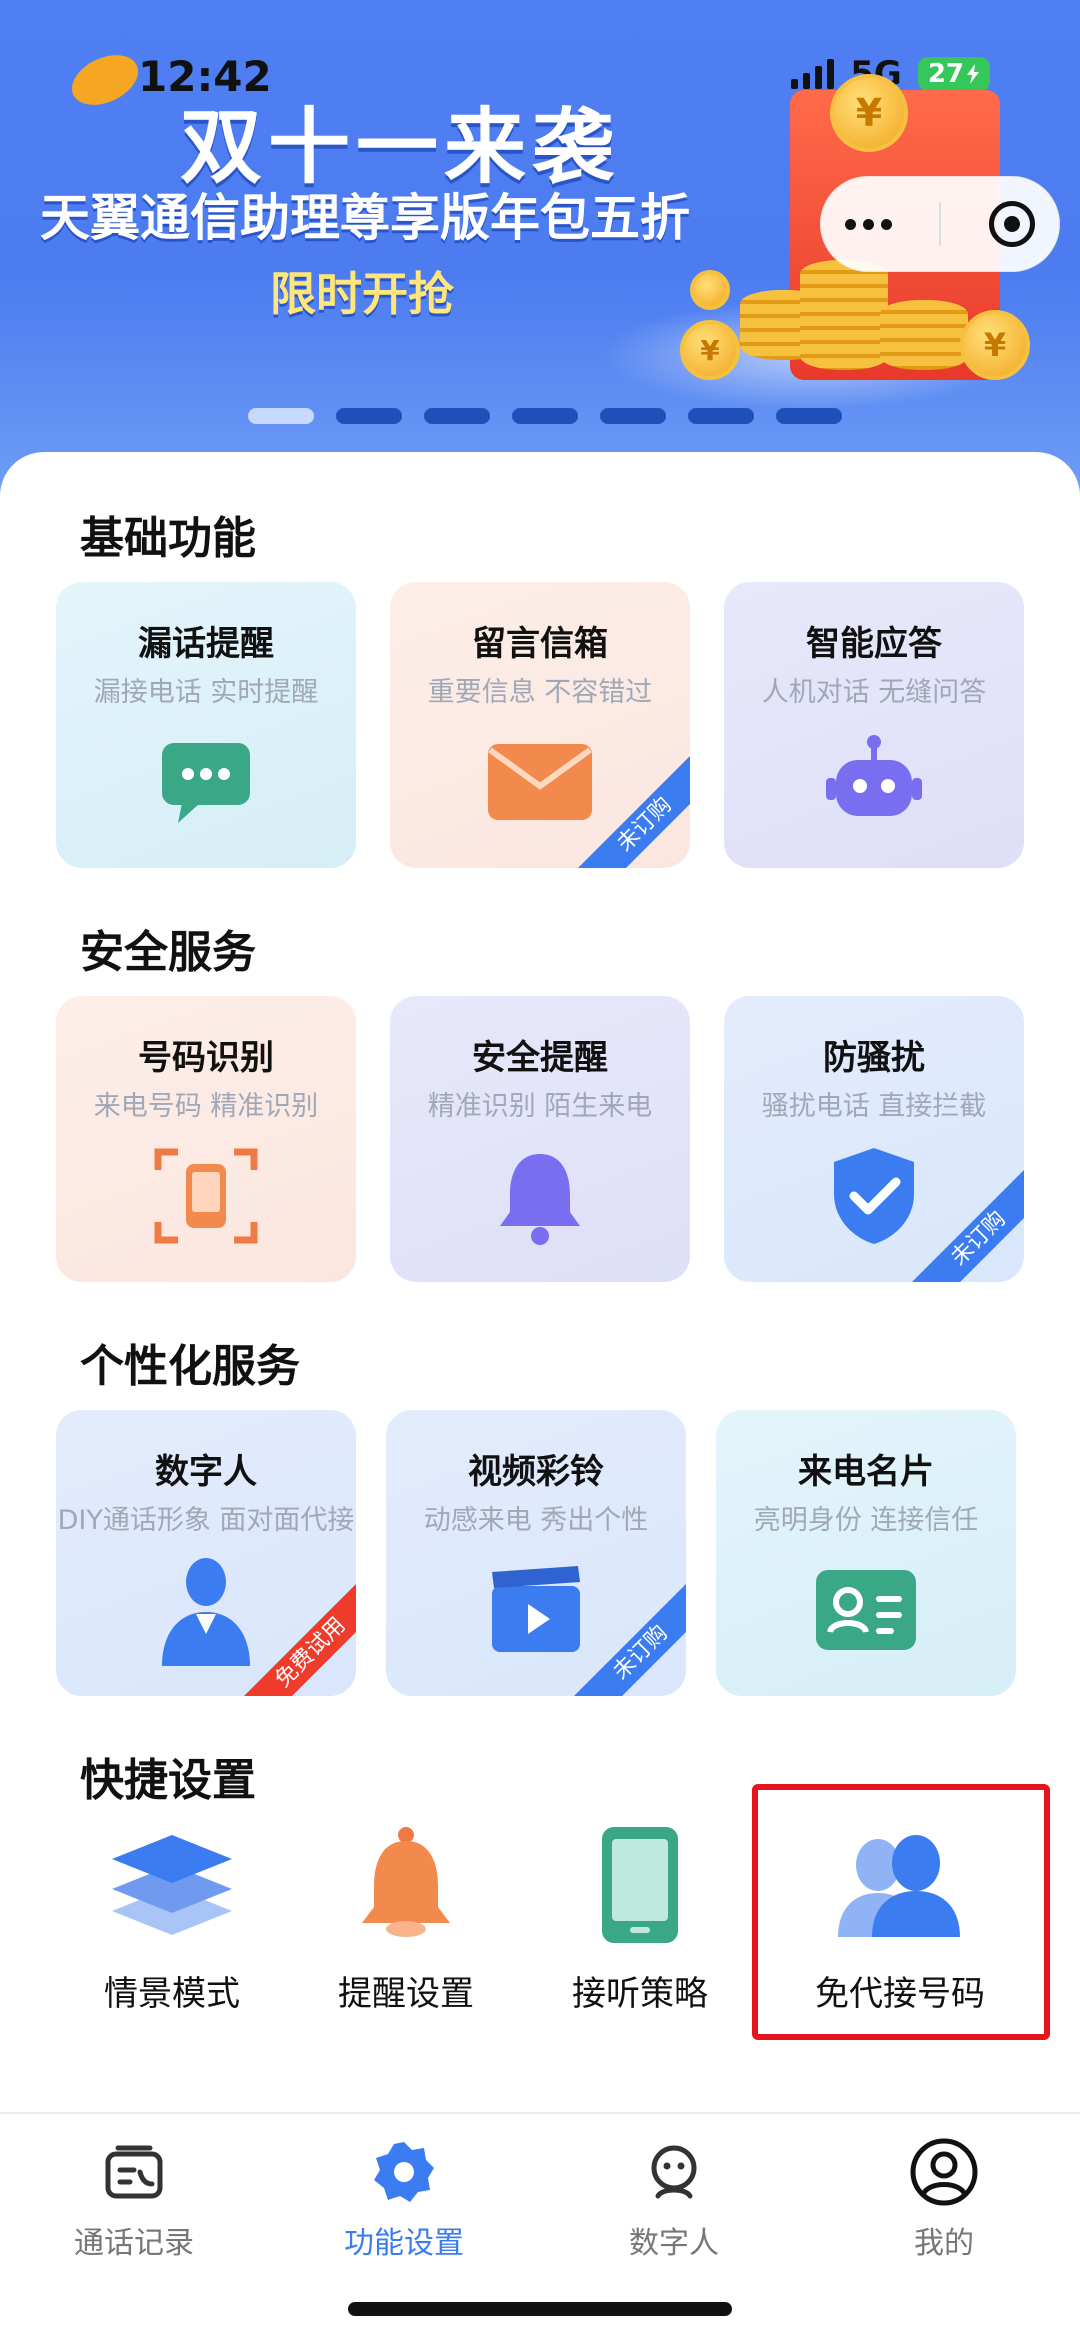 The width and height of the screenshot is (1080, 2341). What do you see at coordinates (362, 291) in the screenshot?
I see `banner-cta: 限时开抢` at bounding box center [362, 291].